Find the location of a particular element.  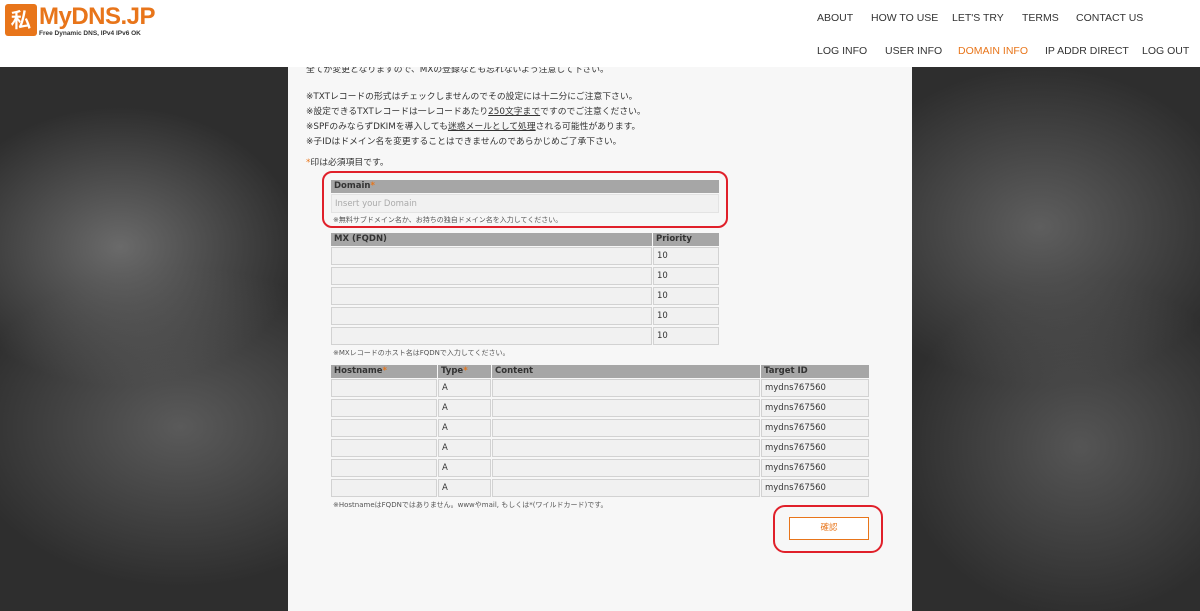

nav-log-out: LOG OUT is located at coordinates (1165, 51).